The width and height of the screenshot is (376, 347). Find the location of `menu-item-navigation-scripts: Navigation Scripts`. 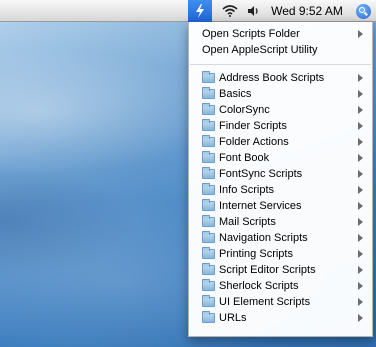

menu-item-navigation-scripts: Navigation Scripts is located at coordinates (280, 238).